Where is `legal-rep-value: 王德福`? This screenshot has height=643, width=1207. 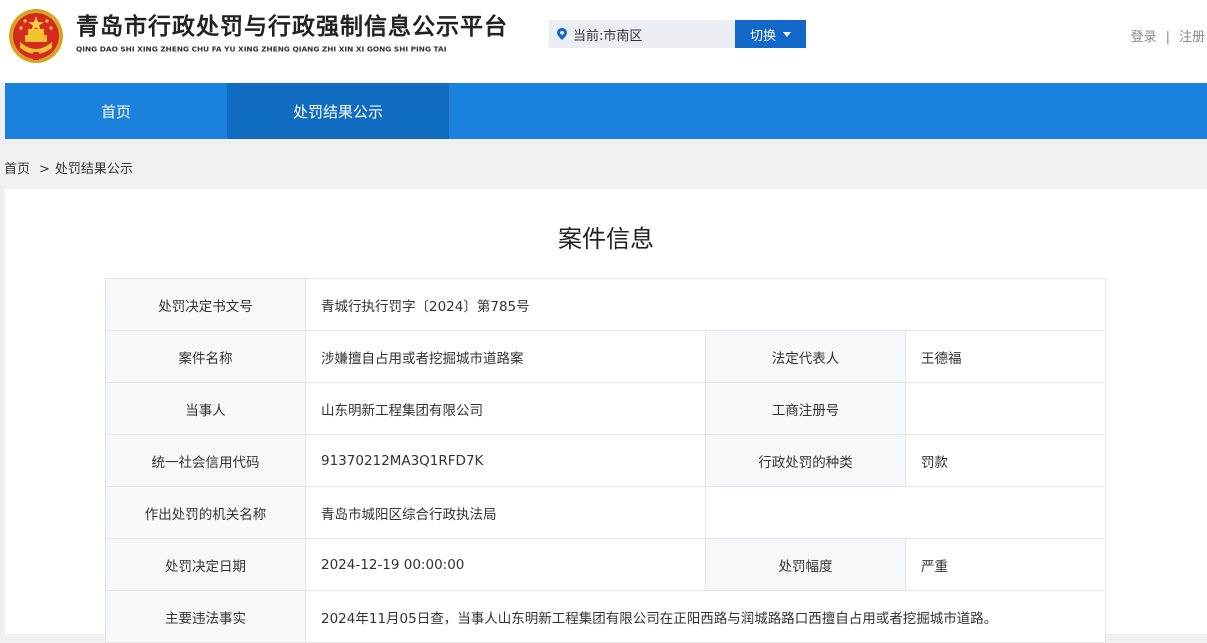
legal-rep-value: 王德福 is located at coordinates (1005, 356).